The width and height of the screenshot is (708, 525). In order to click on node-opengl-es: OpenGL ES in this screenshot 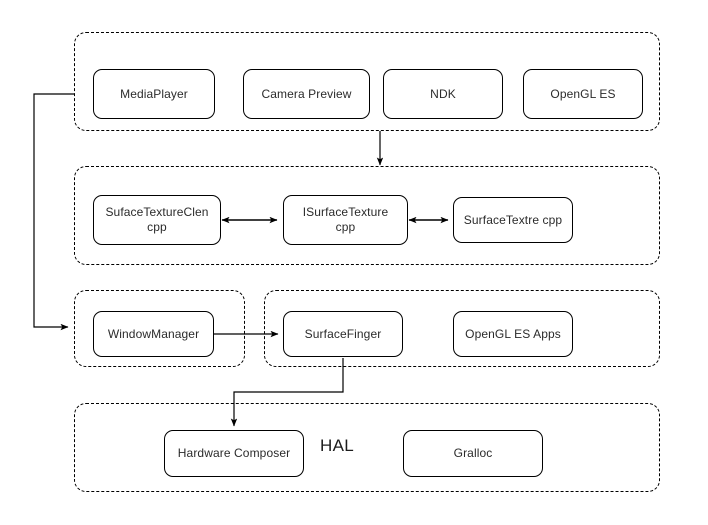, I will do `click(583, 94)`.